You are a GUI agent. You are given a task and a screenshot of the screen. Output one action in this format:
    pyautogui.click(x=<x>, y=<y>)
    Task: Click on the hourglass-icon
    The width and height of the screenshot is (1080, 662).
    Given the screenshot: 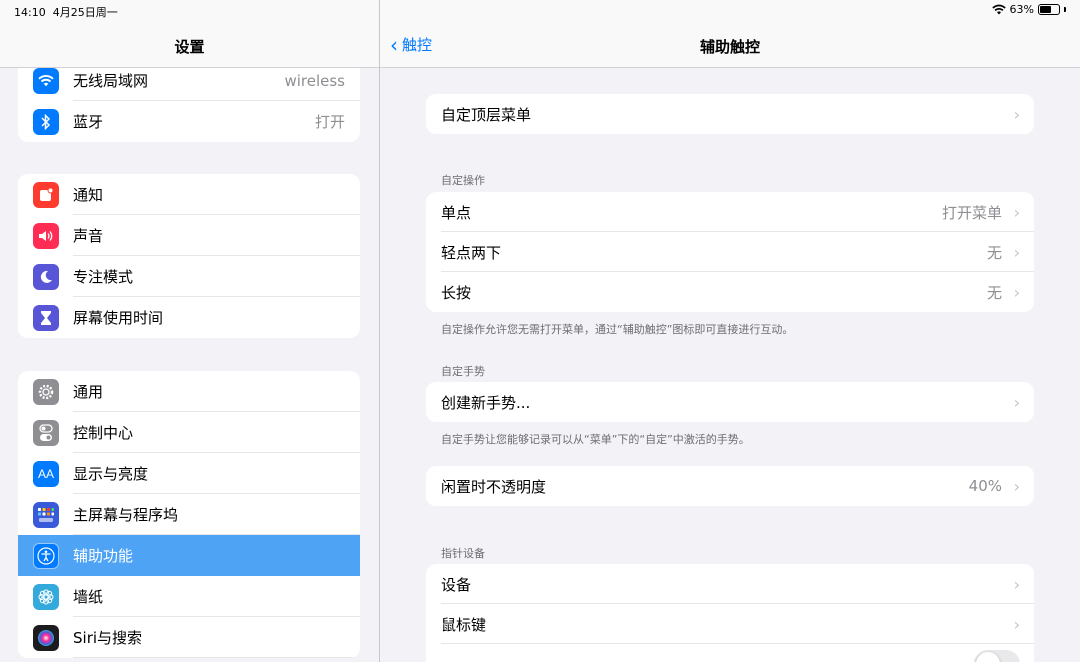 What is the action you would take?
    pyautogui.click(x=46, y=317)
    